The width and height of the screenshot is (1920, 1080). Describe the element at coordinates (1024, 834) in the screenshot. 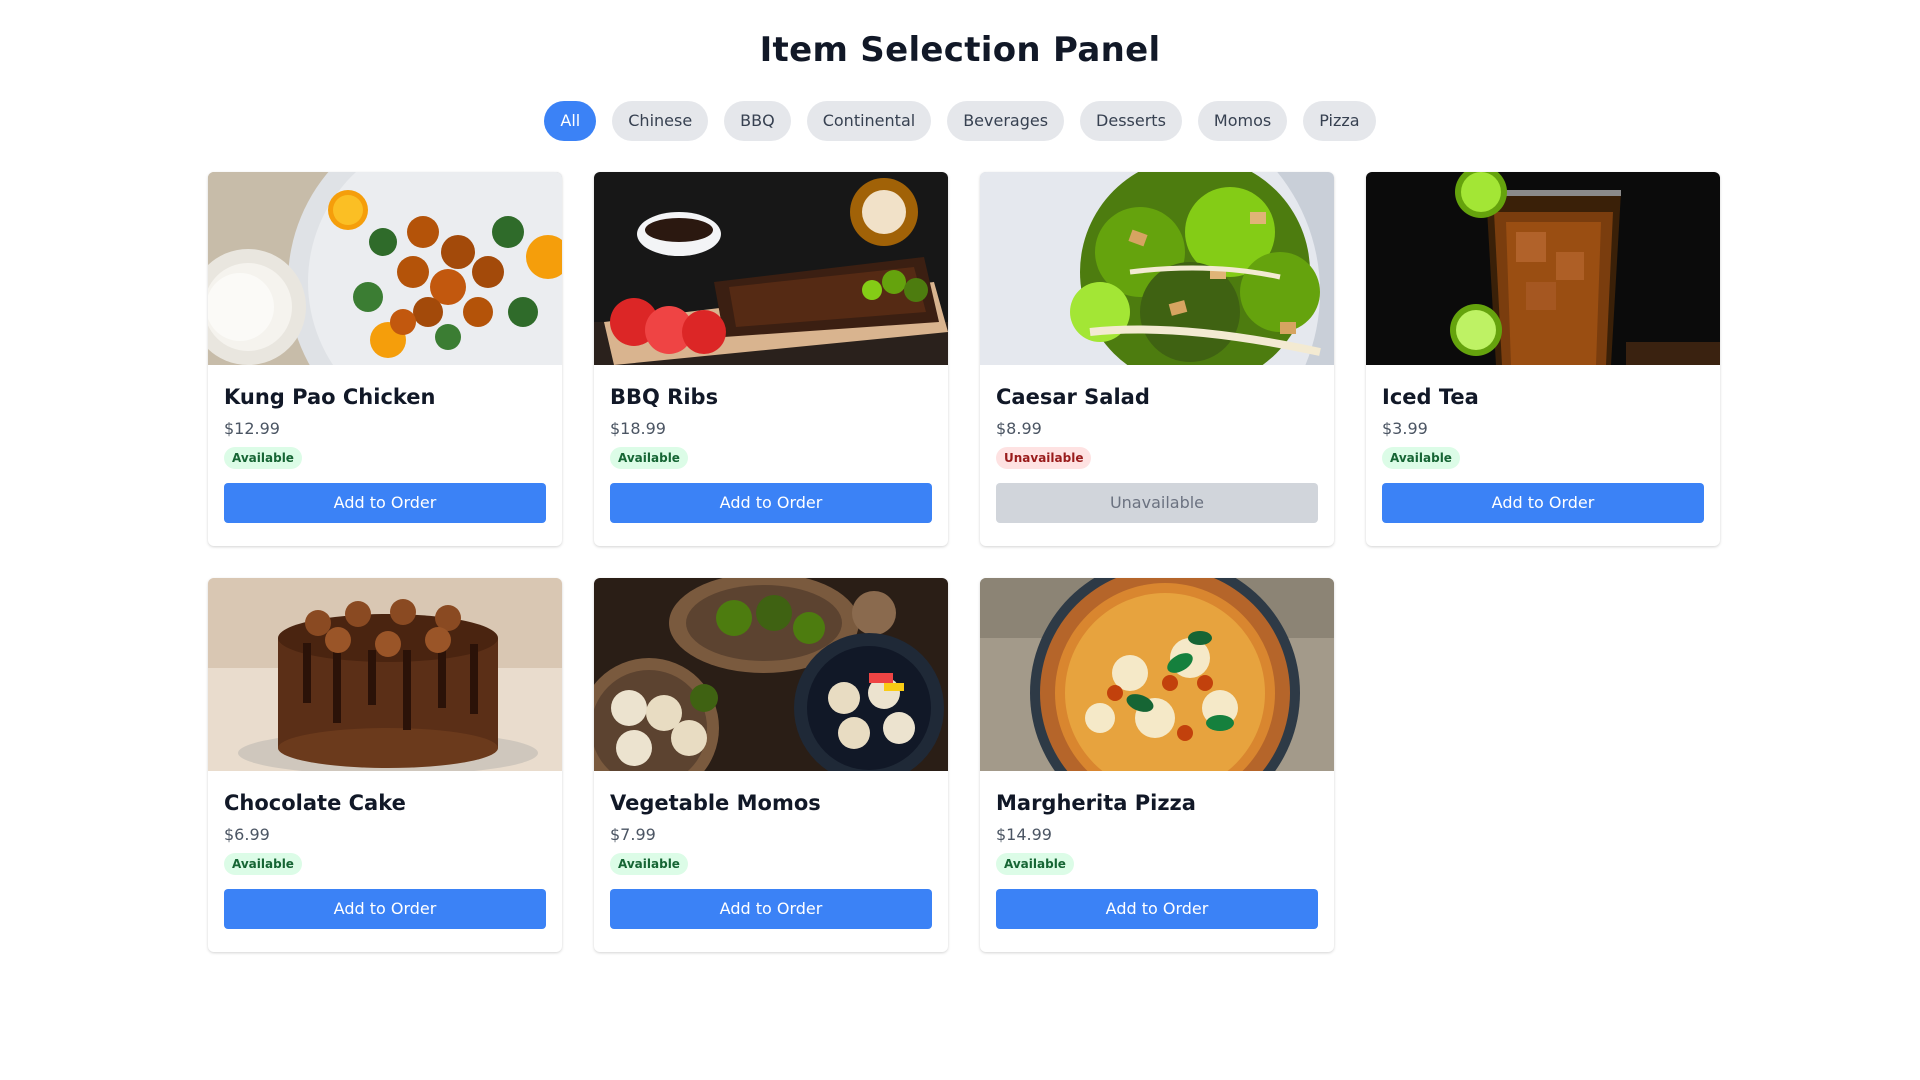

I see `item-price: $14.99` at that location.